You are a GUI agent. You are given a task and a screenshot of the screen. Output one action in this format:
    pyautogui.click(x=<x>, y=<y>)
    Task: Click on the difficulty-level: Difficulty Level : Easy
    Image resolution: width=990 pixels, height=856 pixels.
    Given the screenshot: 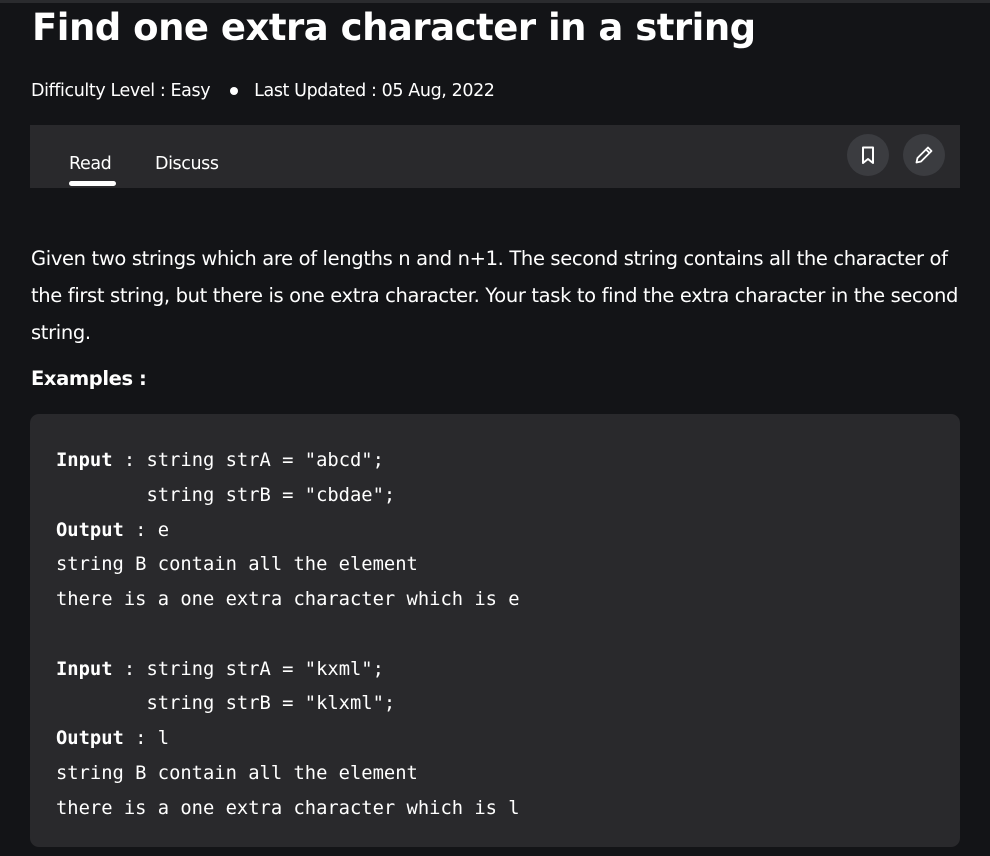 What is the action you would take?
    pyautogui.click(x=121, y=91)
    